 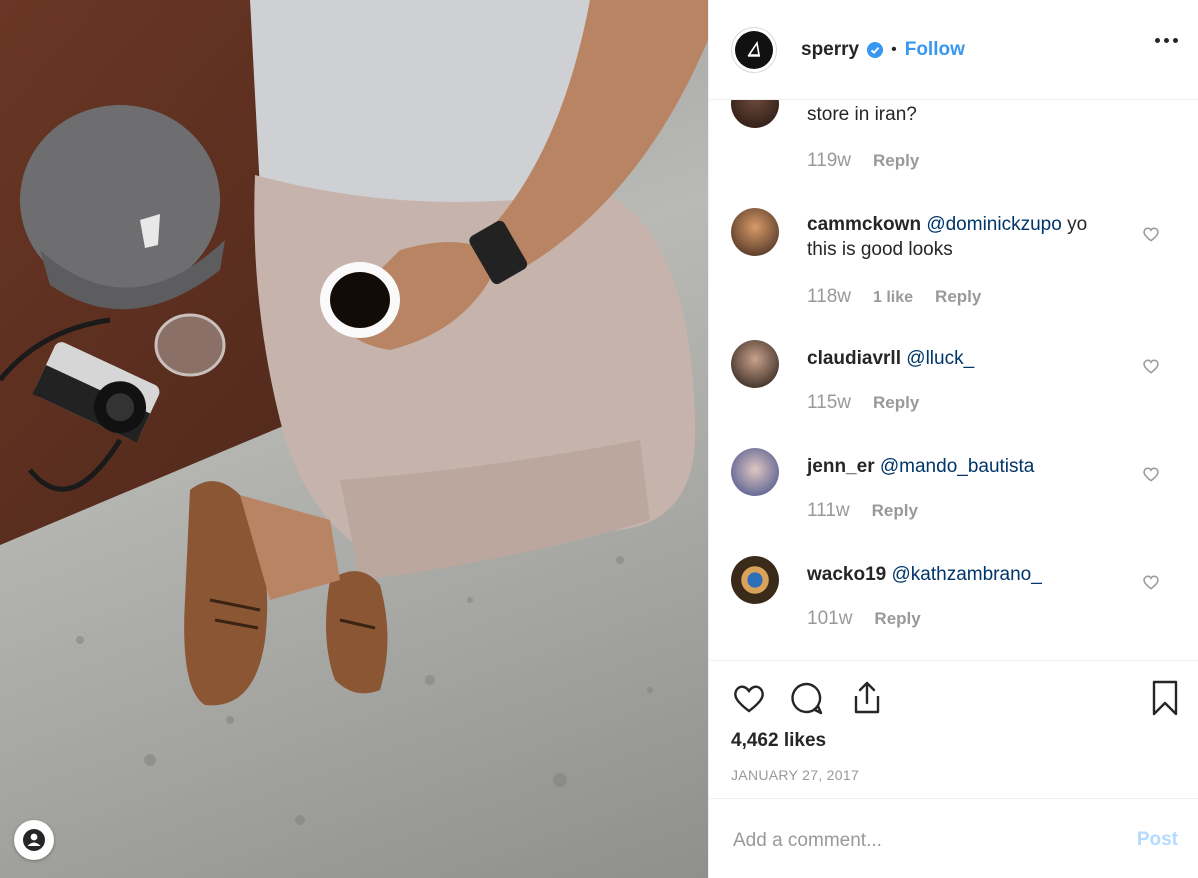 I want to click on comment-username: claudiavrll, so click(x=854, y=358).